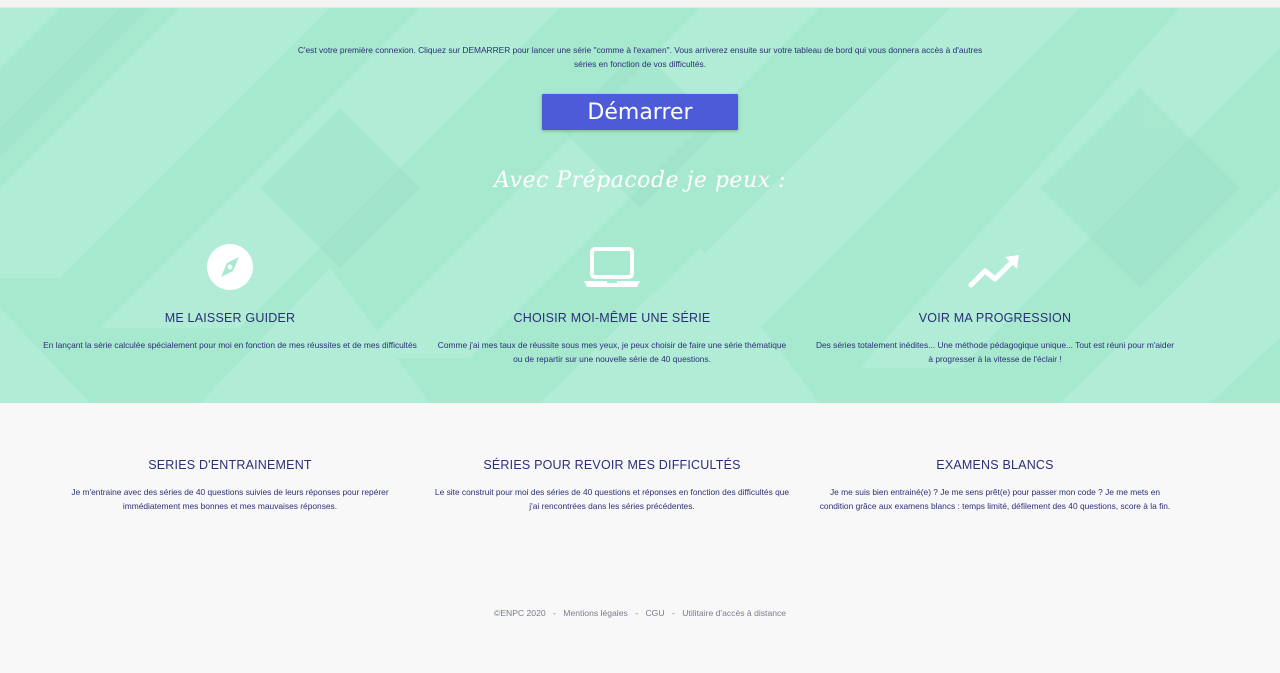 The width and height of the screenshot is (1280, 673). I want to click on top-bar, so click(640, 4).